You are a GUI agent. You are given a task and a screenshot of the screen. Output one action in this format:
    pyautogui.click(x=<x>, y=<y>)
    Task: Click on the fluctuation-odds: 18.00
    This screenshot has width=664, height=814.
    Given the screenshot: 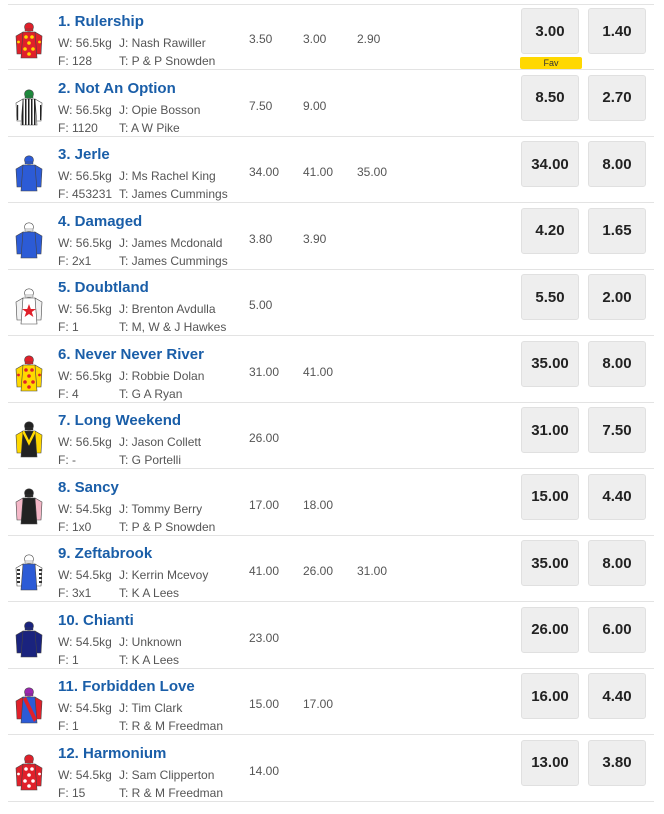 What is the action you would take?
    pyautogui.click(x=318, y=504)
    